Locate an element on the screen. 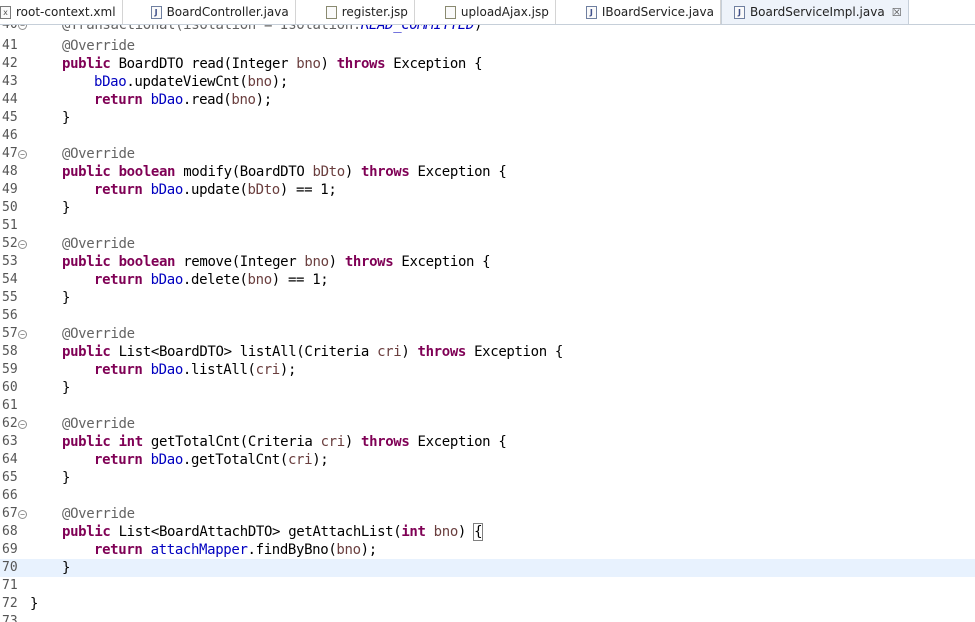  code-text: .update( is located at coordinates (215, 190).